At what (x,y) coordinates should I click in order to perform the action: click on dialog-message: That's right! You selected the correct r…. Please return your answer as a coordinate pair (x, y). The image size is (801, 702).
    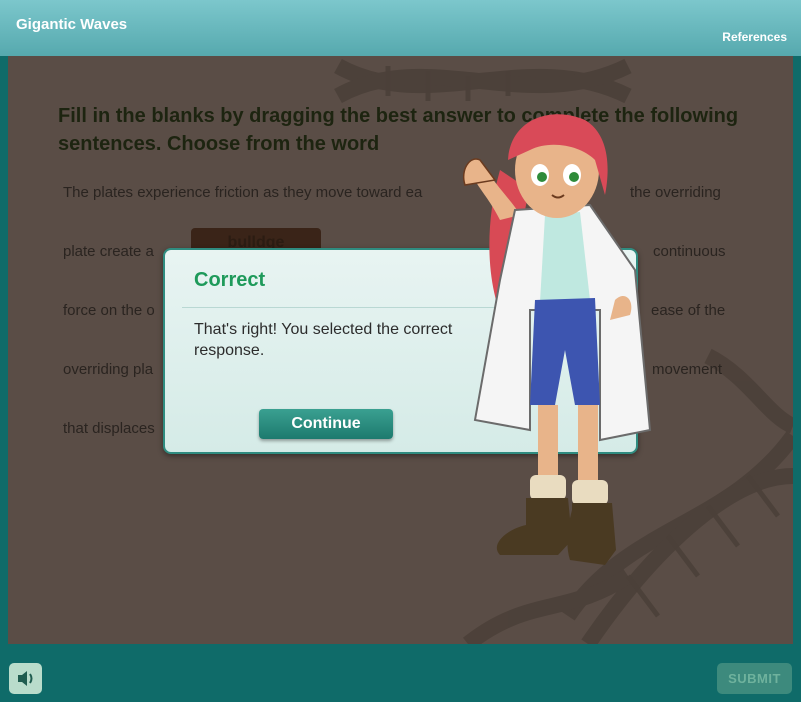
    Looking at the image, I should click on (323, 340).